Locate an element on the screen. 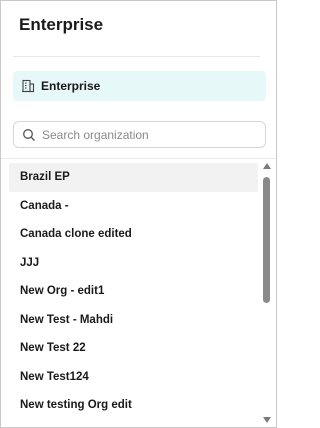 The width and height of the screenshot is (320, 428). organization-list-item: Canada clone edited is located at coordinates (133, 234).